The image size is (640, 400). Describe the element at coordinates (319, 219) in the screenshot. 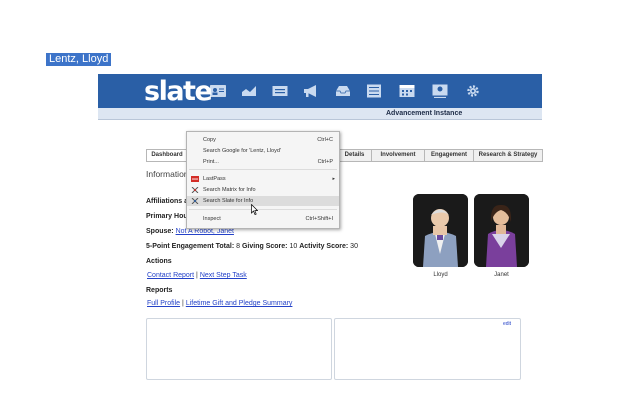

I see `menu-item-shortcut: Ctrl+Shift+I` at that location.